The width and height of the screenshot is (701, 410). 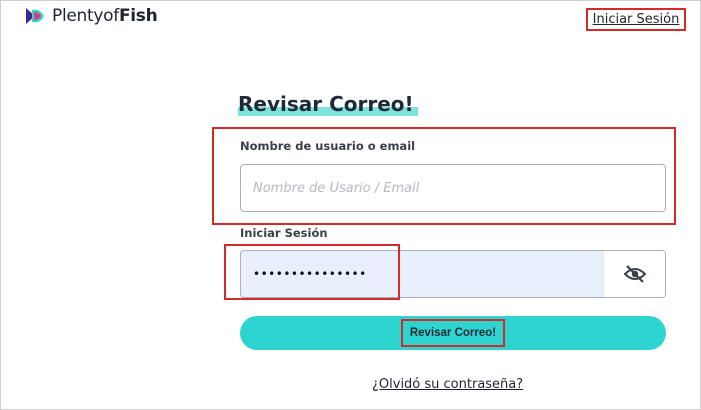 I want to click on eye-slash-icon, so click(x=634, y=274).